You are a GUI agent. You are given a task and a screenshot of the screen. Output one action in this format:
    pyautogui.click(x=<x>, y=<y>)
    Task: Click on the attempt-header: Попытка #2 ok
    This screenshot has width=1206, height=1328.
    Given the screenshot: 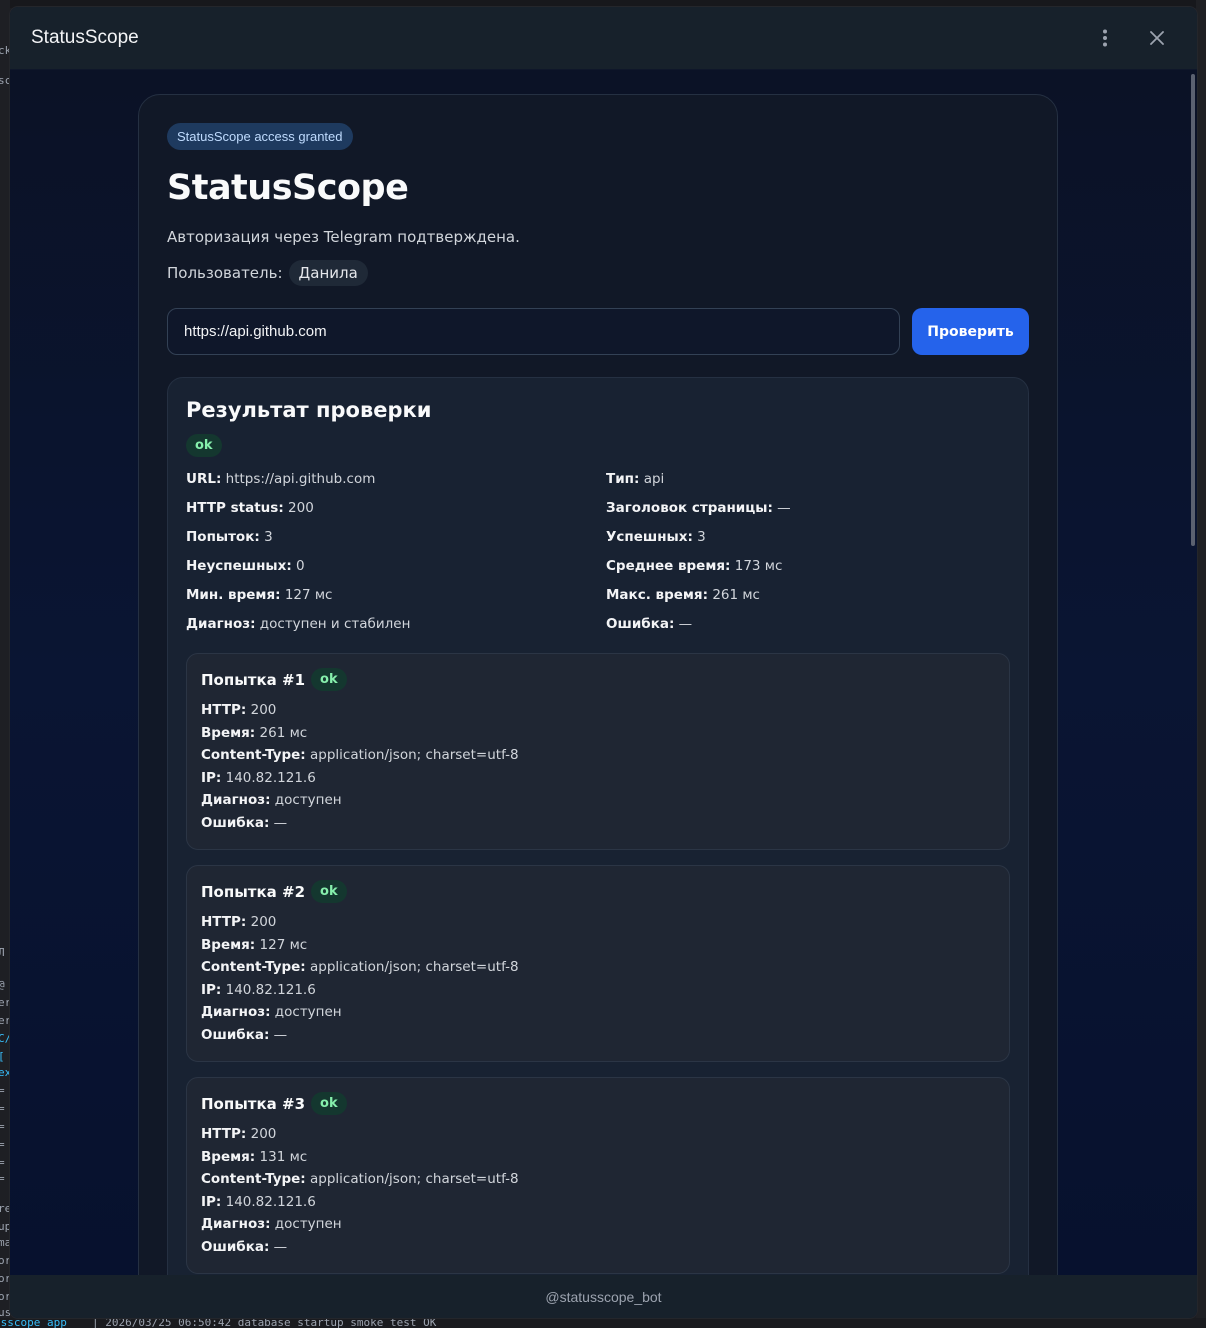 What is the action you would take?
    pyautogui.click(x=598, y=891)
    